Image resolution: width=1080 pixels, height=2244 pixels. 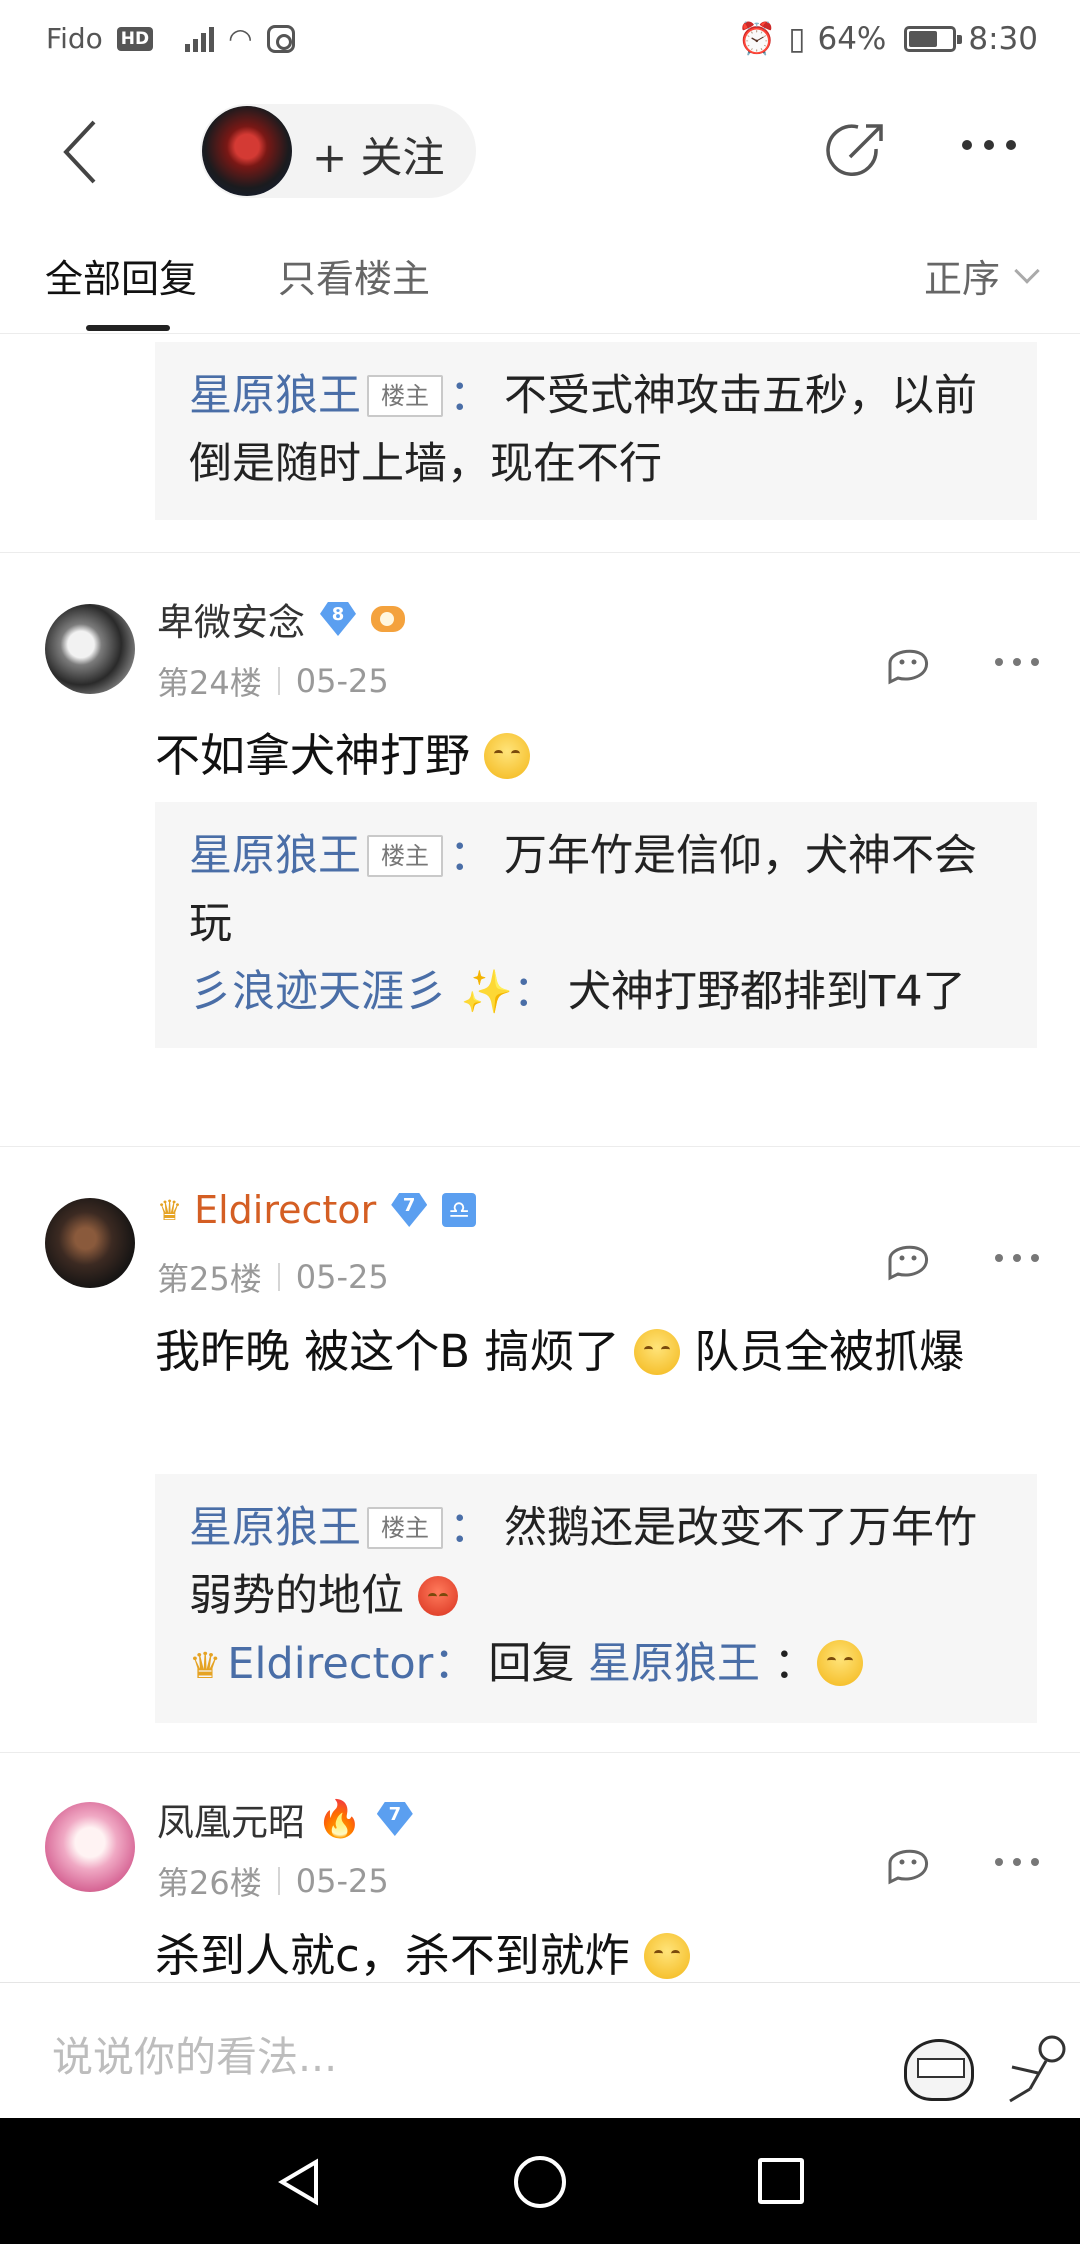 What do you see at coordinates (437, 1596) in the screenshot?
I see `angry-emoji` at bounding box center [437, 1596].